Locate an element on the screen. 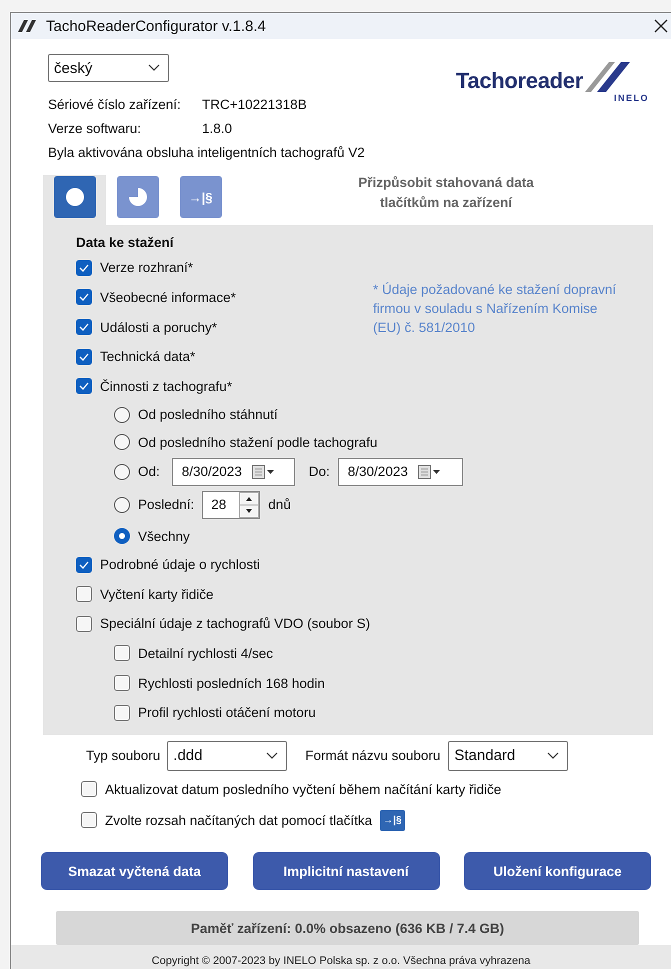 This screenshot has height=969, width=671. radio-label: Od posledního stáhnutí is located at coordinates (208, 414).